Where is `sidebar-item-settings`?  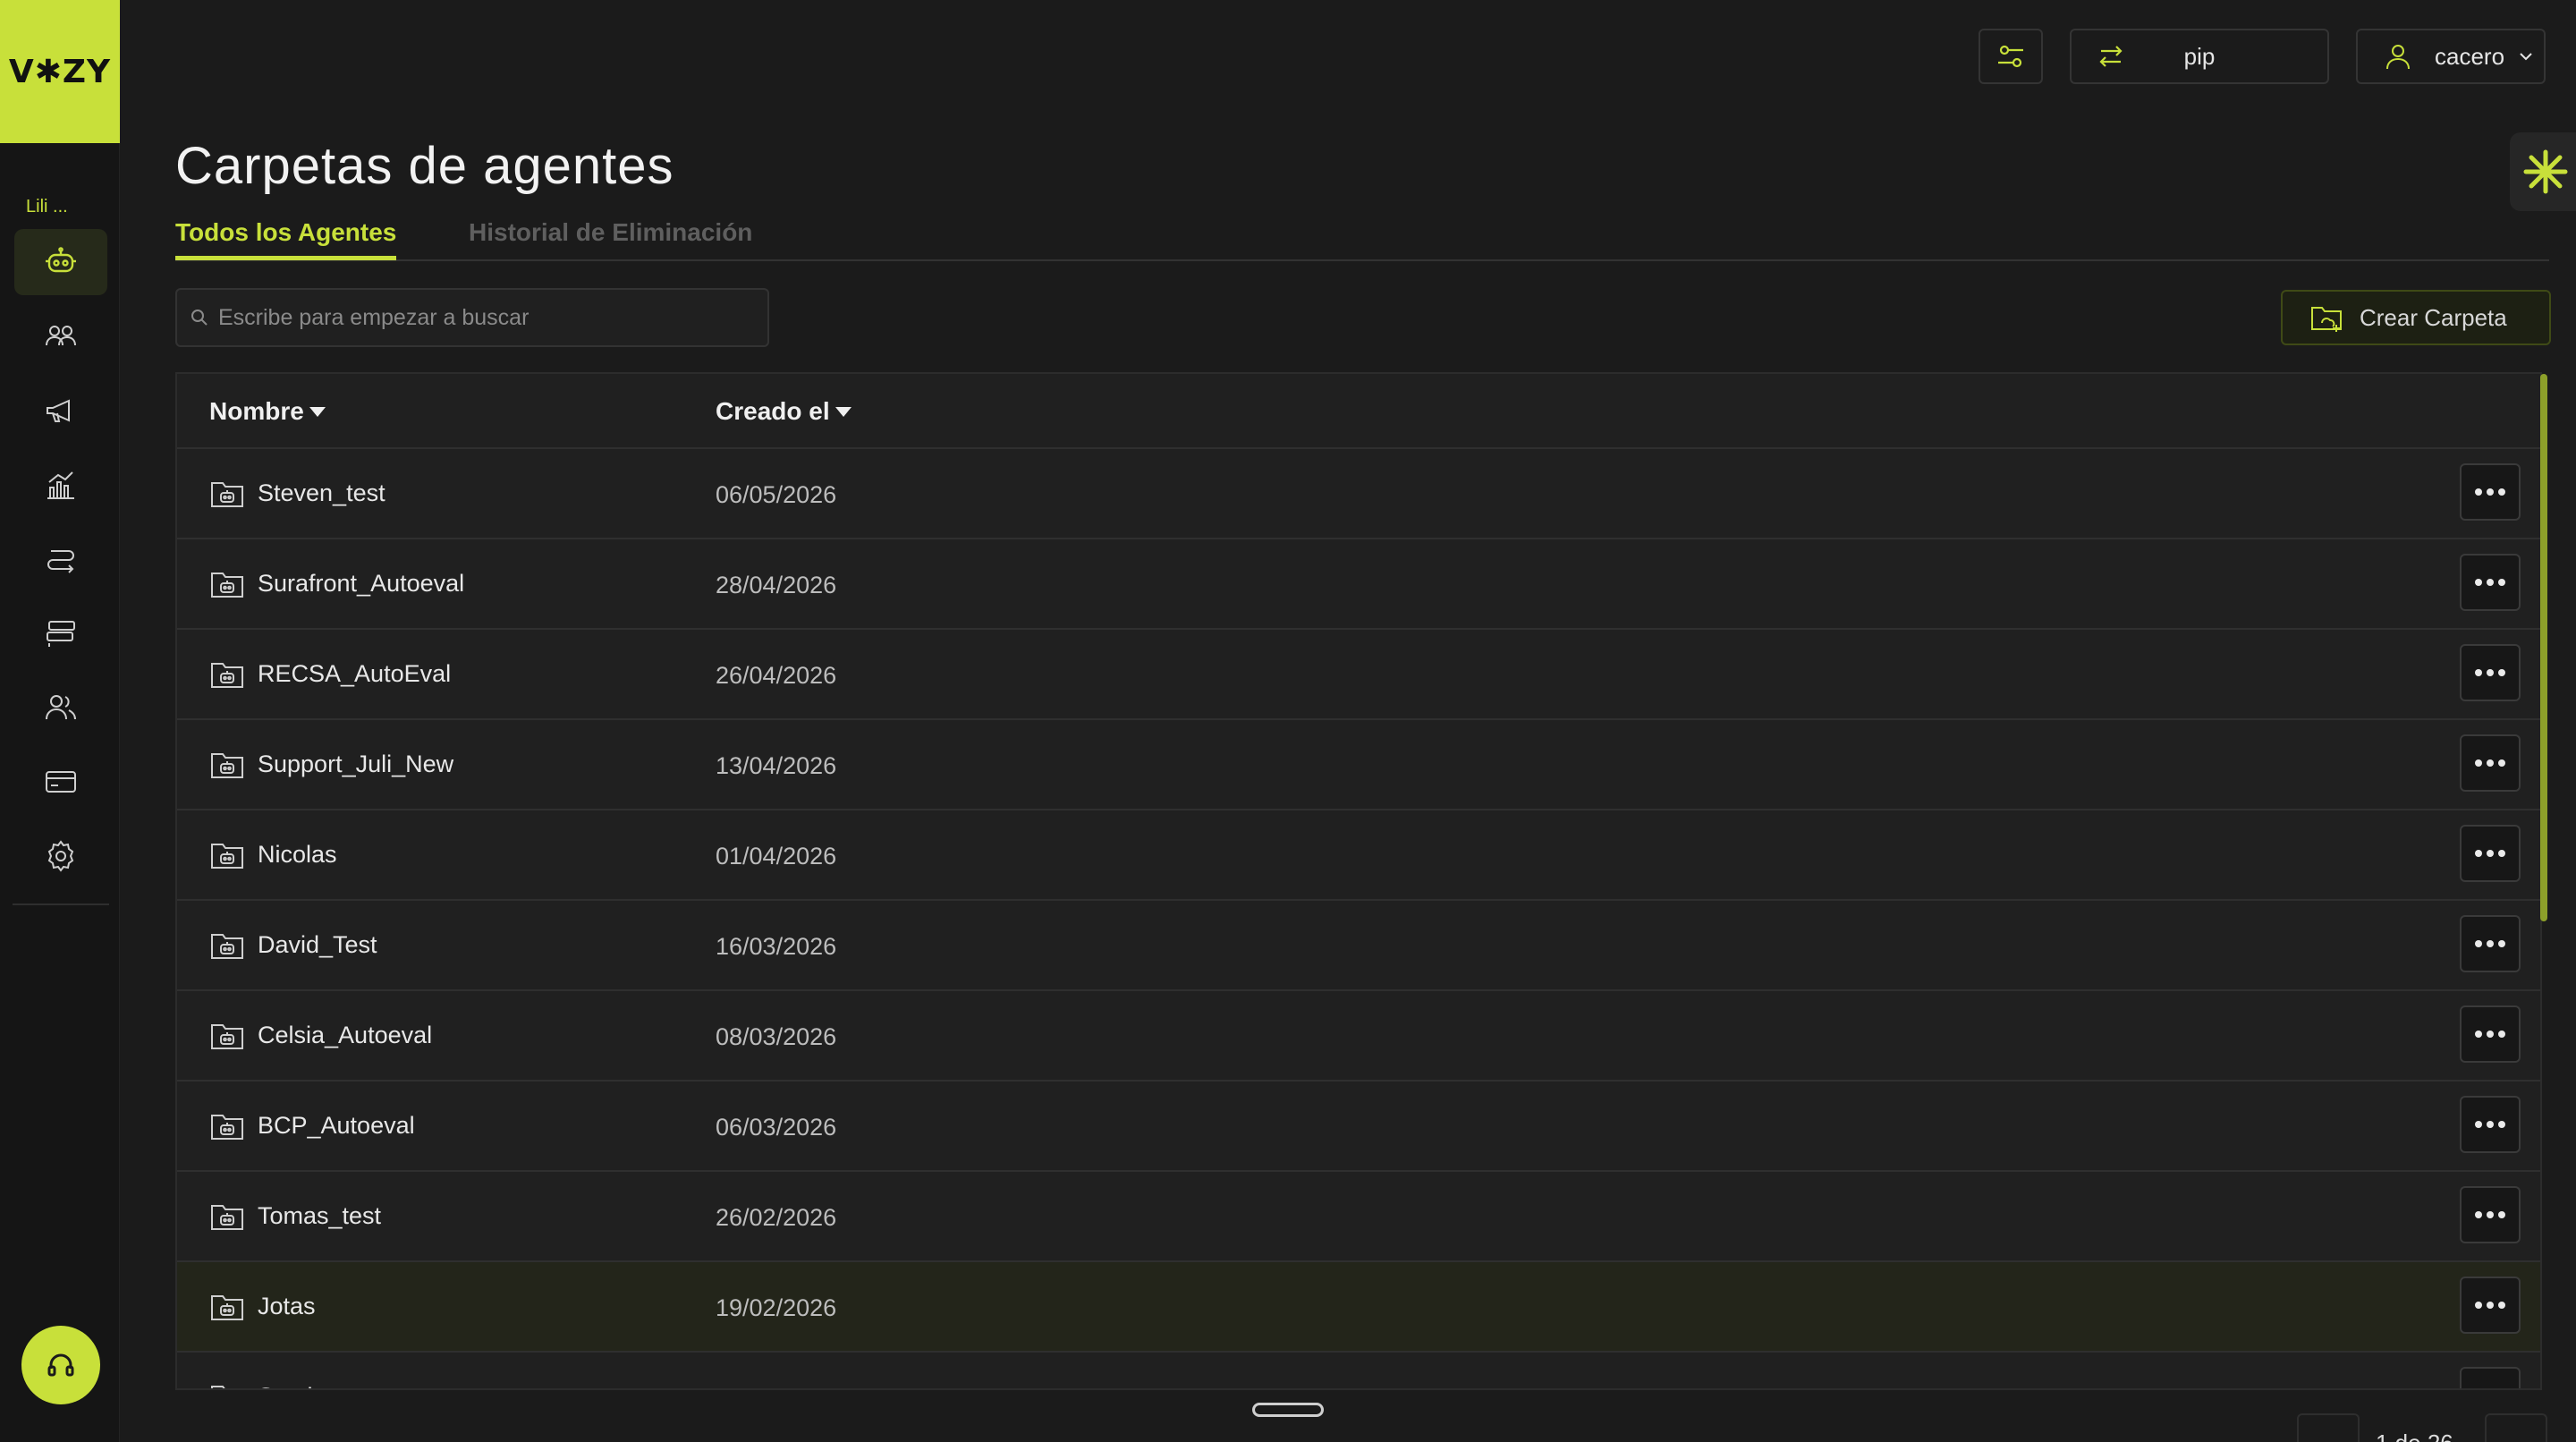
sidebar-item-settings is located at coordinates (60, 856).